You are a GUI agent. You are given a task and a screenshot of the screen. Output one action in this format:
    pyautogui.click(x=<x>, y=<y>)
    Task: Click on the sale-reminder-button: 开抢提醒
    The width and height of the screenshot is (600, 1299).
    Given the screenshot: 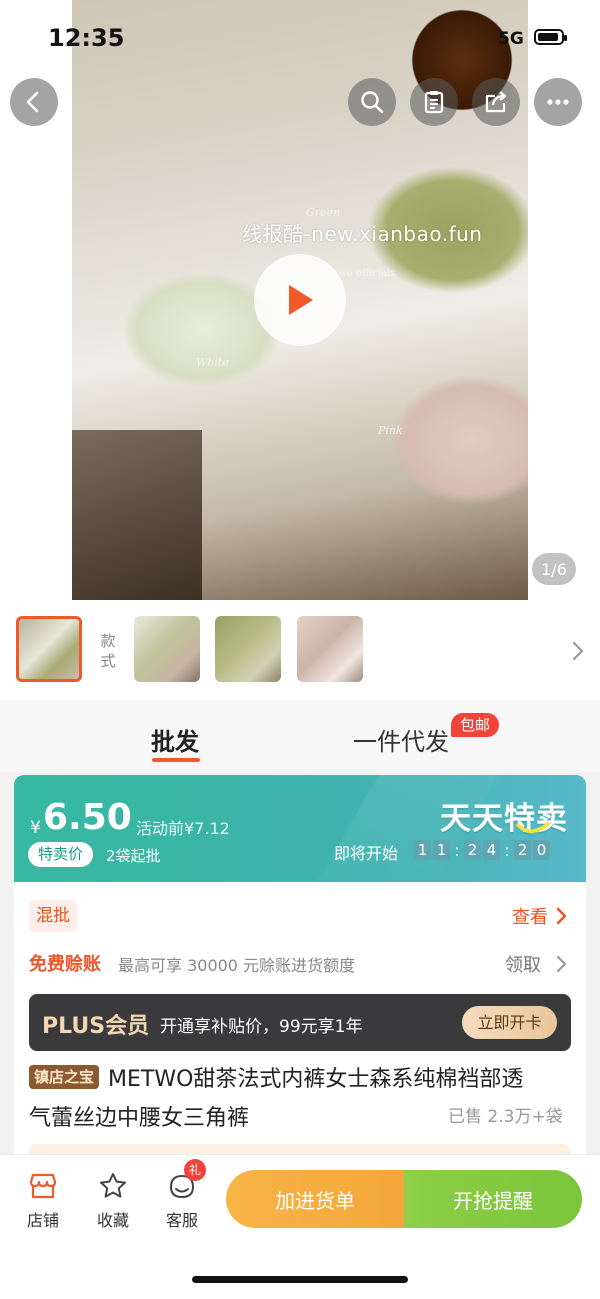 What is the action you would take?
    pyautogui.click(x=493, y=1199)
    